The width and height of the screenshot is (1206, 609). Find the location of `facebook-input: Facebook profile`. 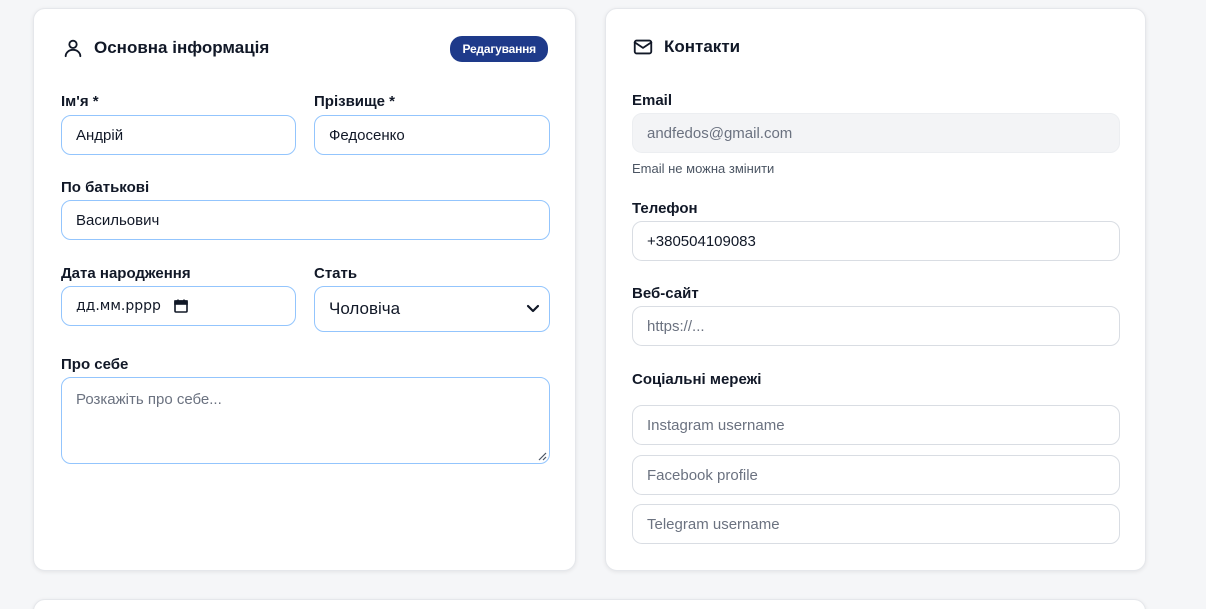

facebook-input: Facebook profile is located at coordinates (876, 475).